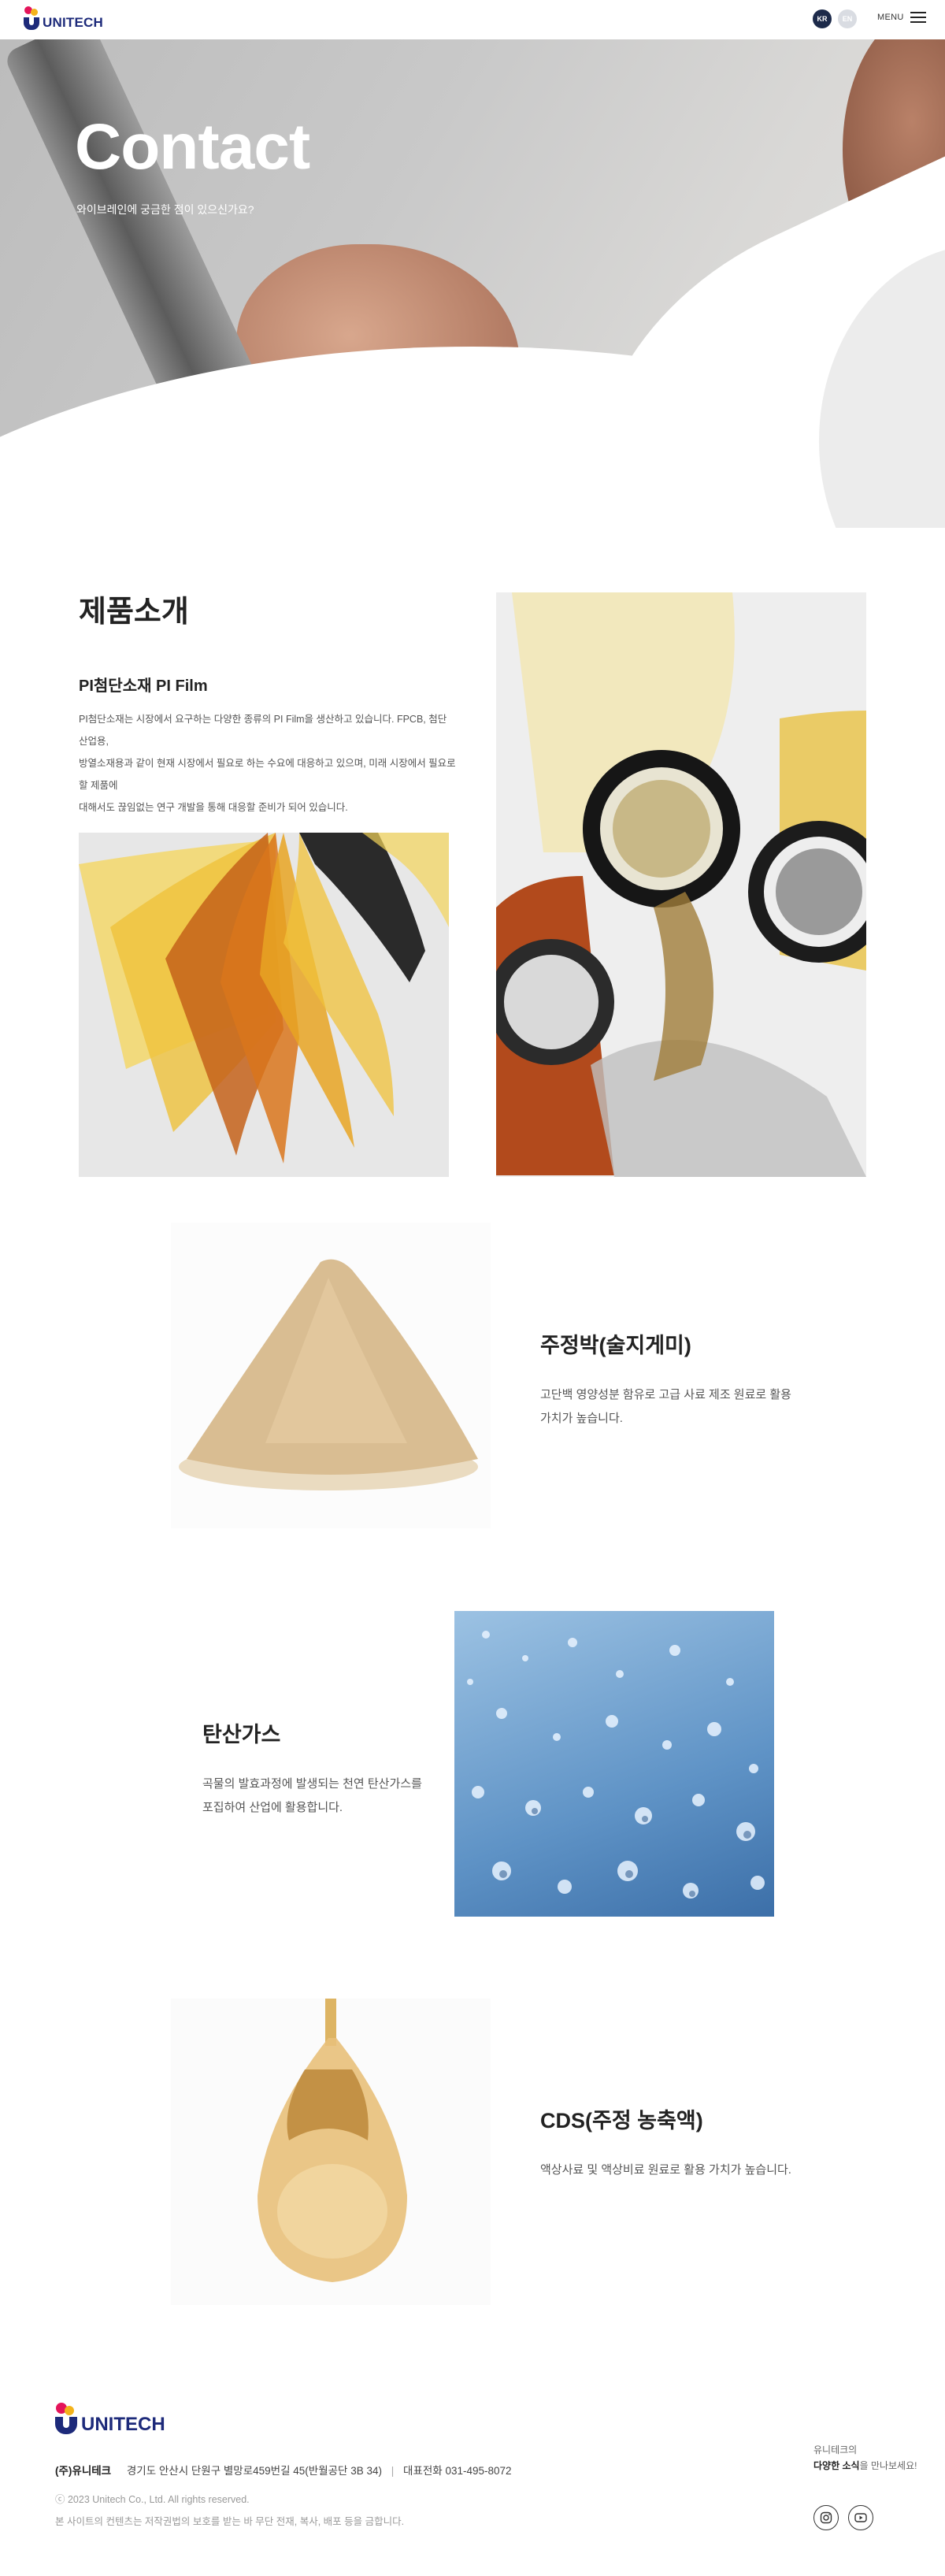  I want to click on instagram-button, so click(826, 2517).